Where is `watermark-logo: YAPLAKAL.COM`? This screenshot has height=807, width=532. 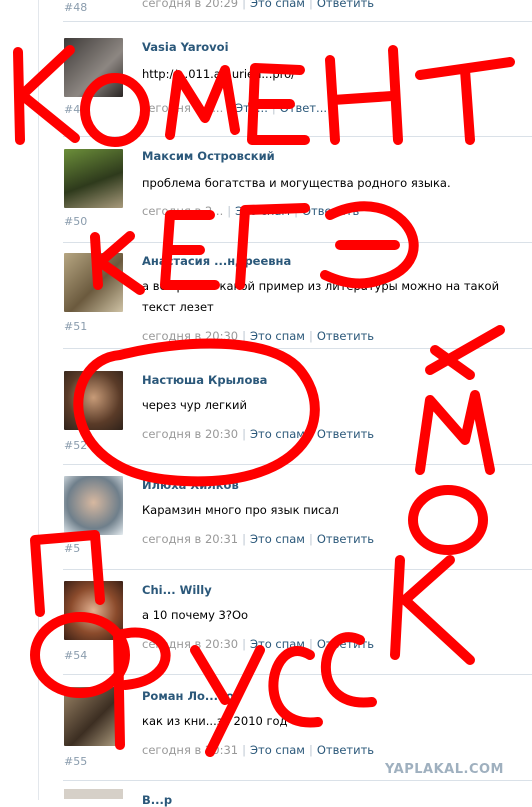 watermark-logo: YAPLAKAL.COM is located at coordinates (444, 769).